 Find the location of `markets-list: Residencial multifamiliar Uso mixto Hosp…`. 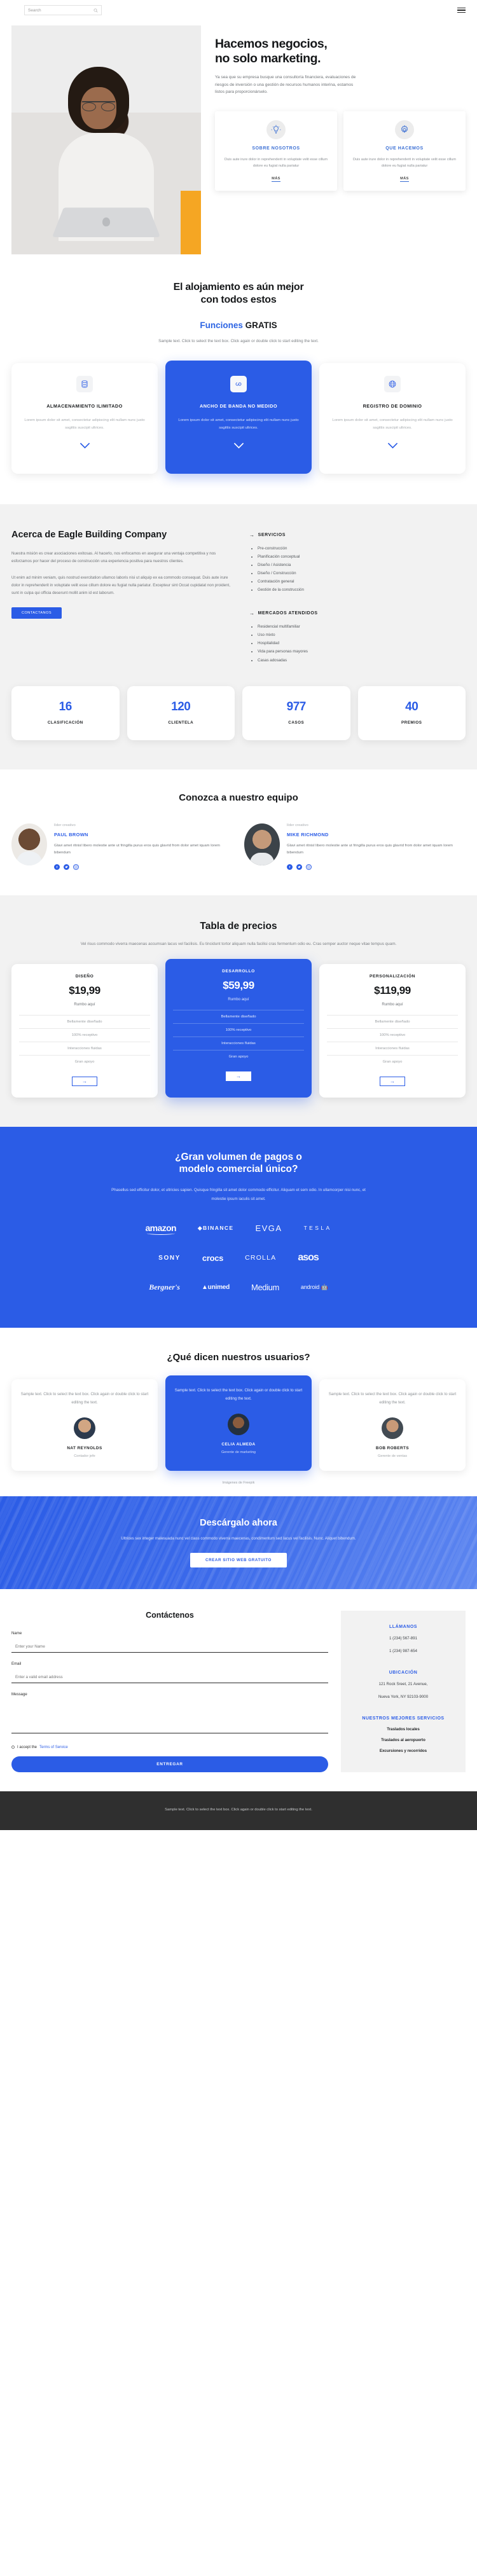

markets-list: Residencial multifamiliar Uso mixto Hosp… is located at coordinates (358, 643).